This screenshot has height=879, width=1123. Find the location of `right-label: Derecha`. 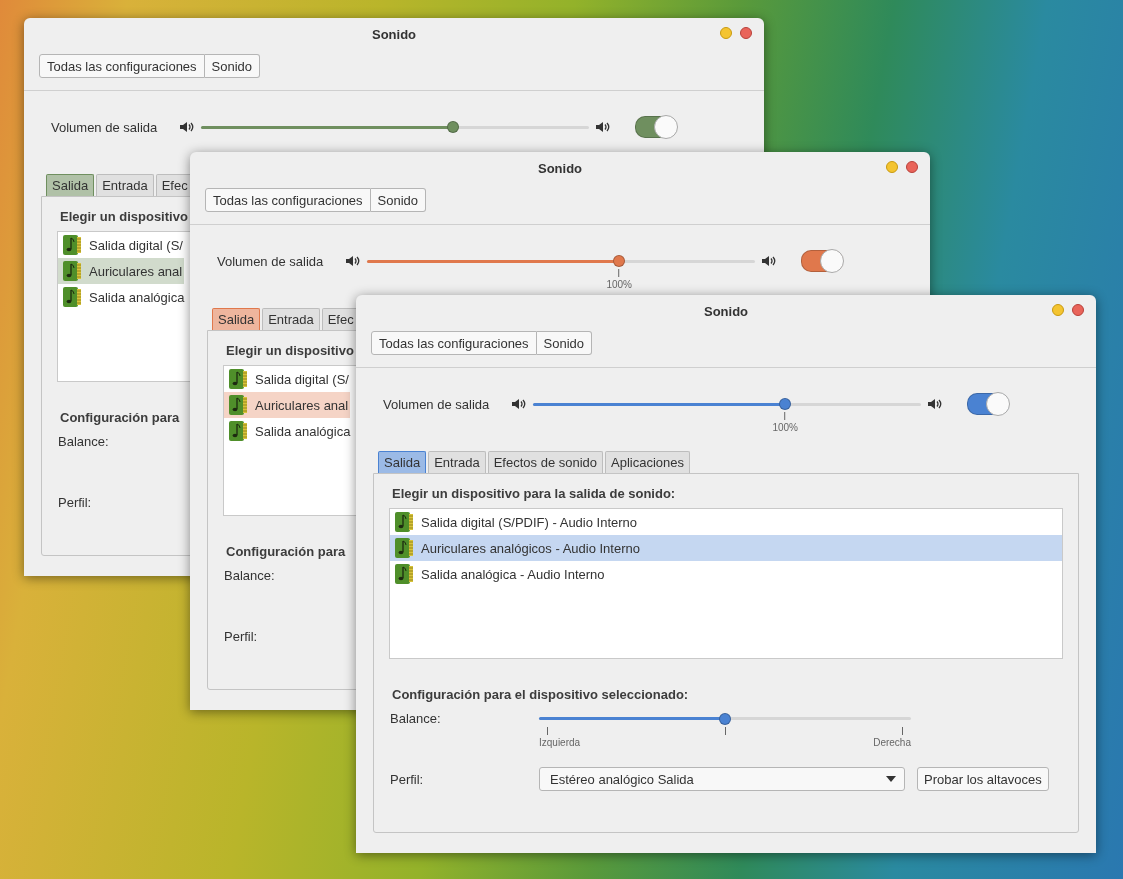

right-label: Derecha is located at coordinates (892, 742).